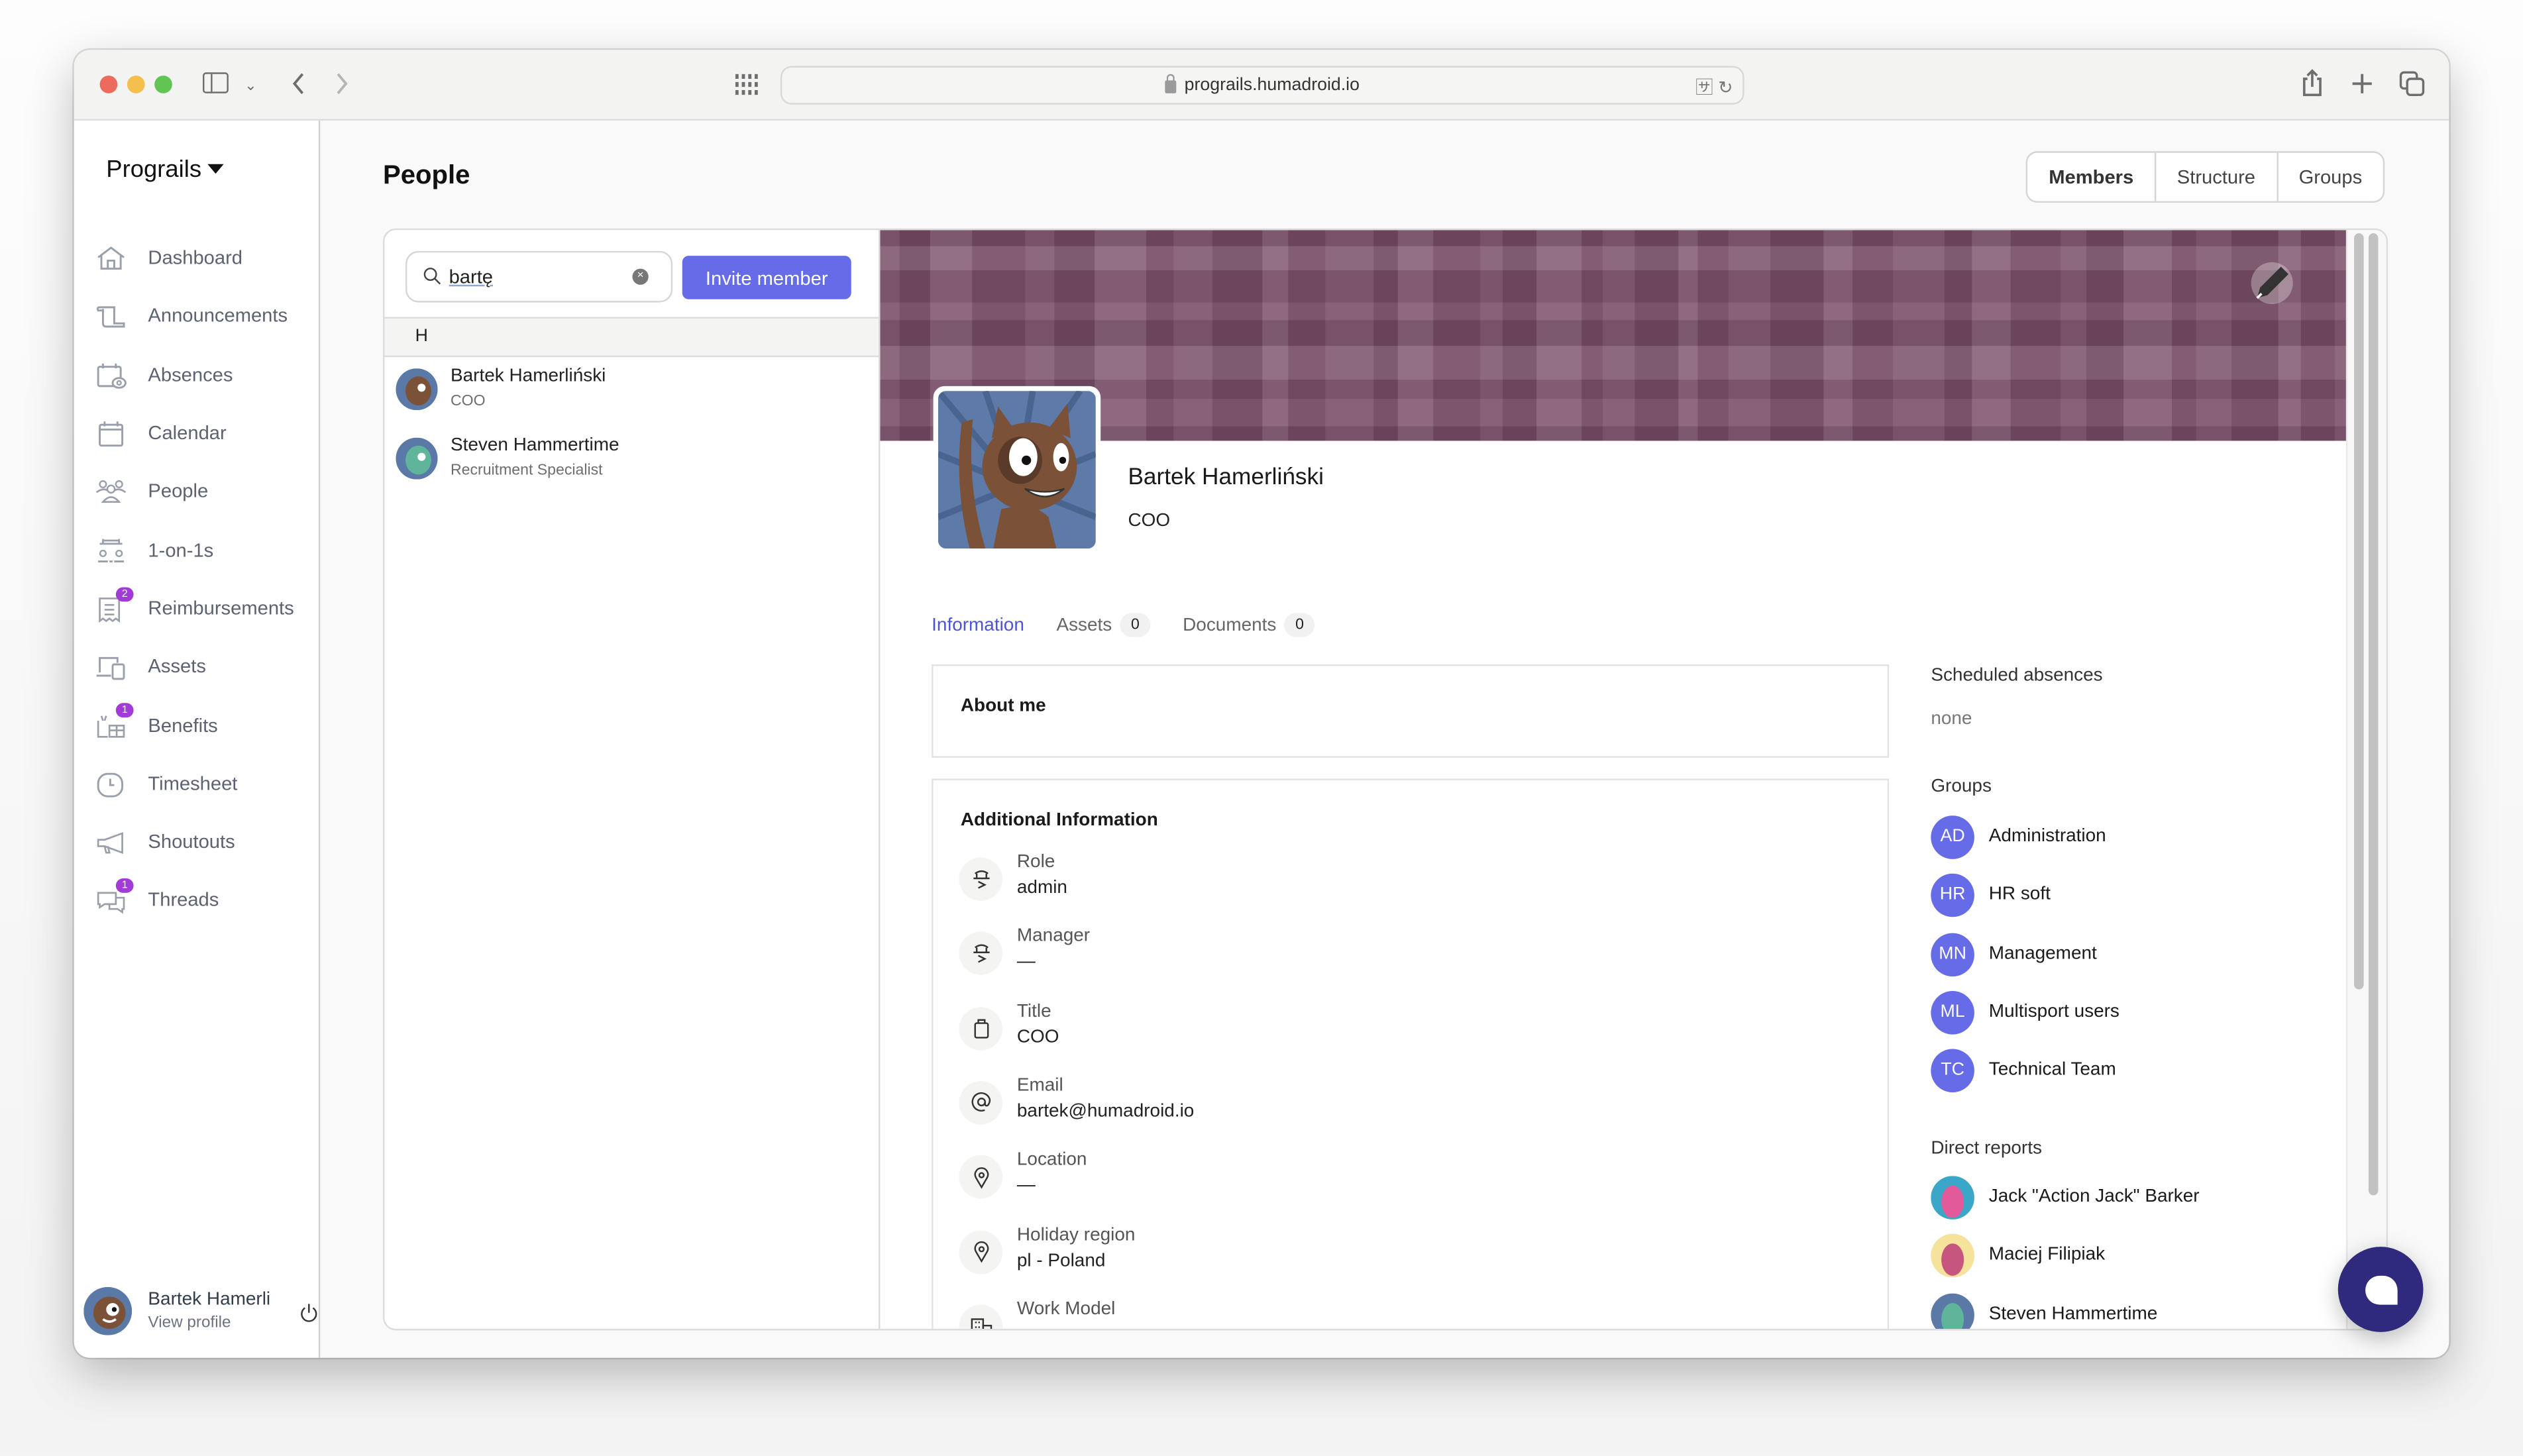 The height and width of the screenshot is (1456, 2523). I want to click on sidebar-item-timesheet: Timesheet, so click(196, 783).